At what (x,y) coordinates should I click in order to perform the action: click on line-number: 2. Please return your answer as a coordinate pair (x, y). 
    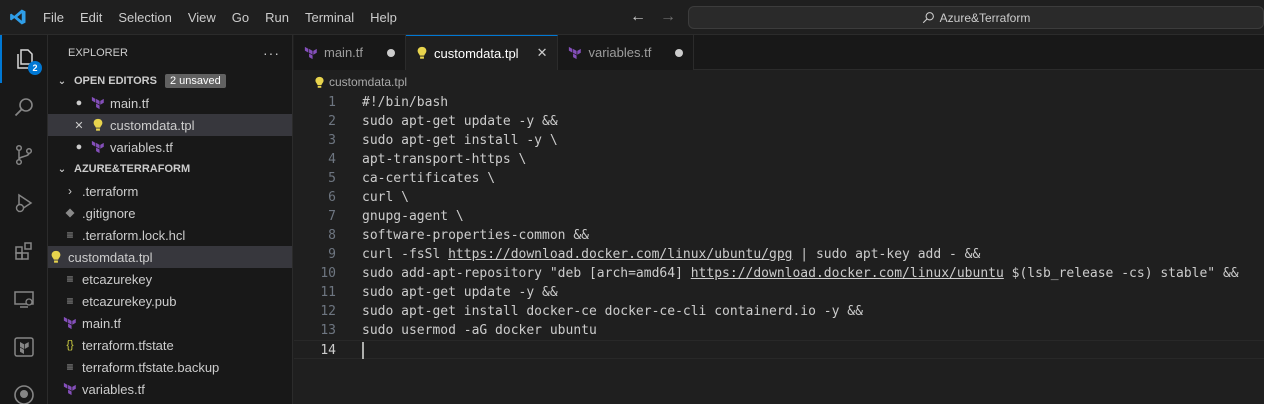
    Looking at the image, I should click on (332, 121).